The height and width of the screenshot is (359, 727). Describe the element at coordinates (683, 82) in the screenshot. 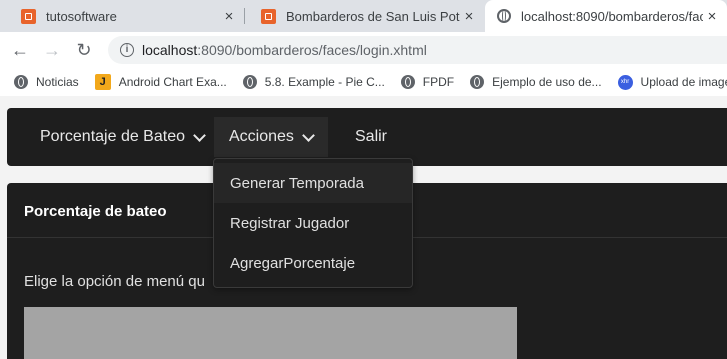

I see `bookmark-label: Upload de imagen` at that location.